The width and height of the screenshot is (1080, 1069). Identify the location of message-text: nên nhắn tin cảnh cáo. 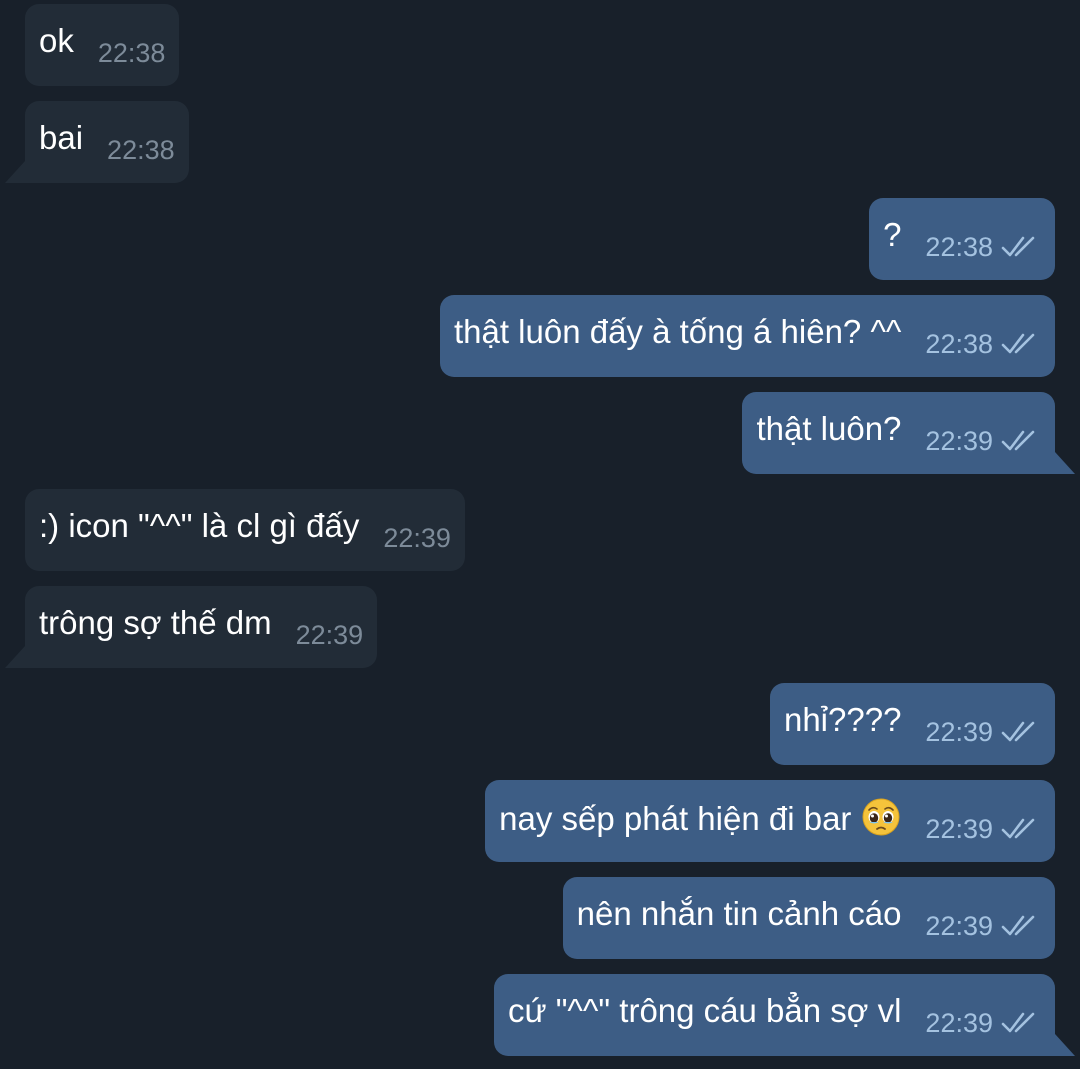
(739, 913).